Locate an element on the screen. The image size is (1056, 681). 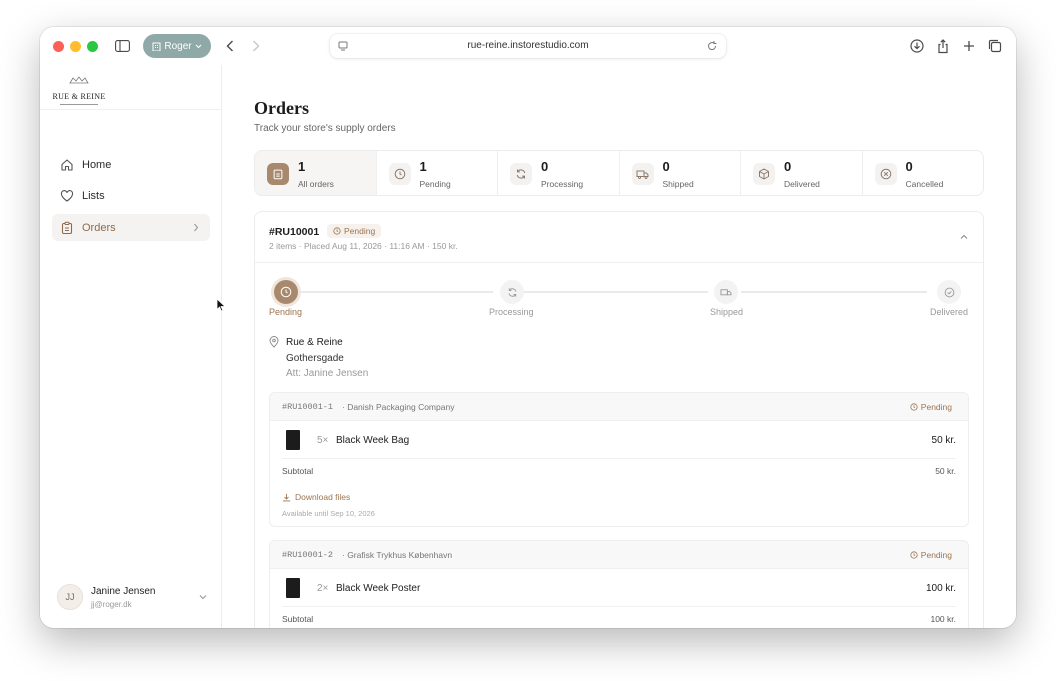
step-label: Pending is located at coordinates (286, 312).